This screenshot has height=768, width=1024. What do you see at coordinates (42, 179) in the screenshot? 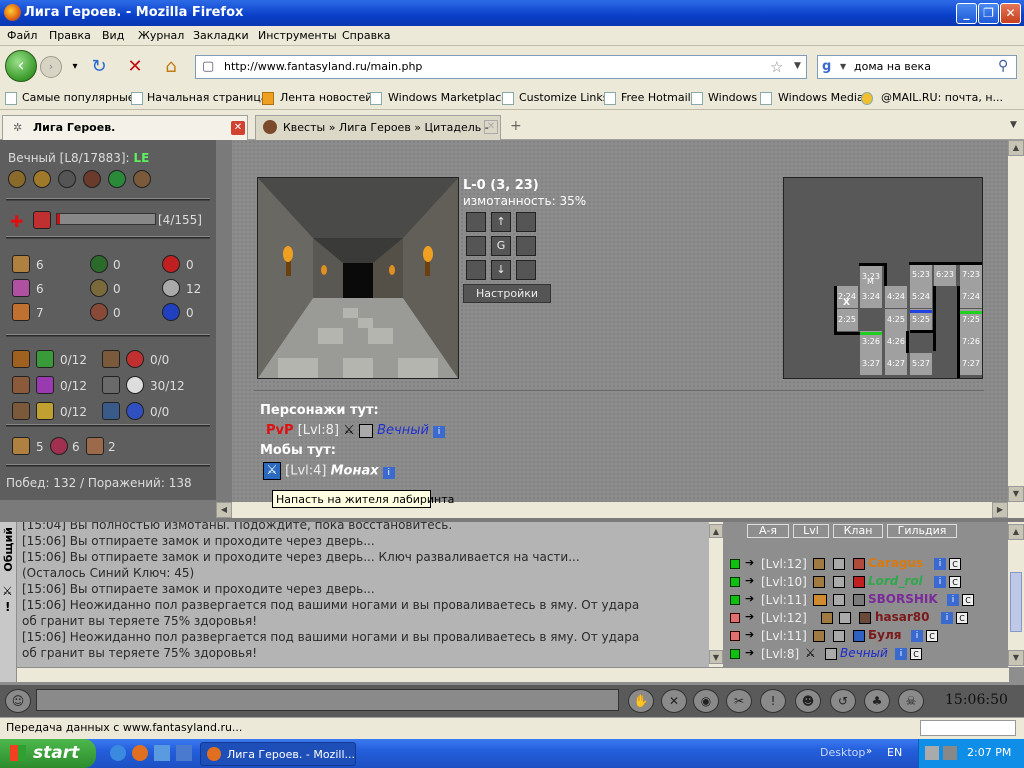
I see `up-arrow-icon` at bounding box center [42, 179].